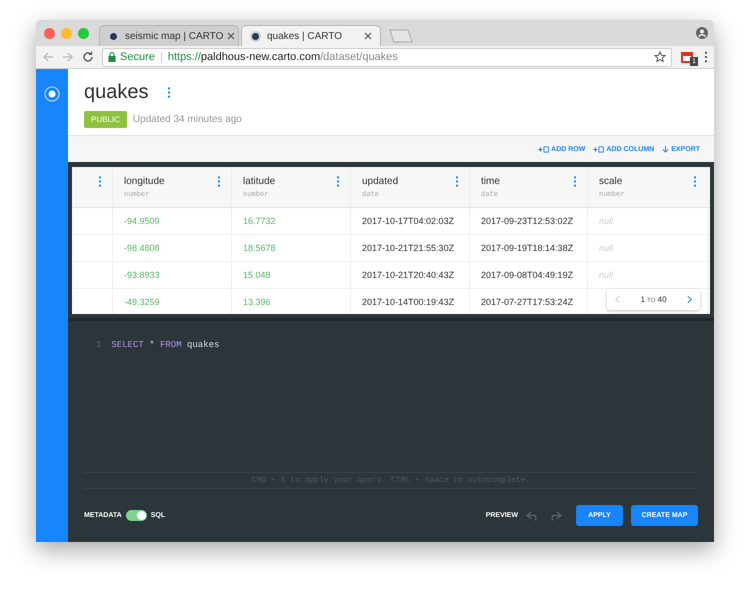 The width and height of the screenshot is (750, 594). I want to click on column-name: time, so click(490, 181).